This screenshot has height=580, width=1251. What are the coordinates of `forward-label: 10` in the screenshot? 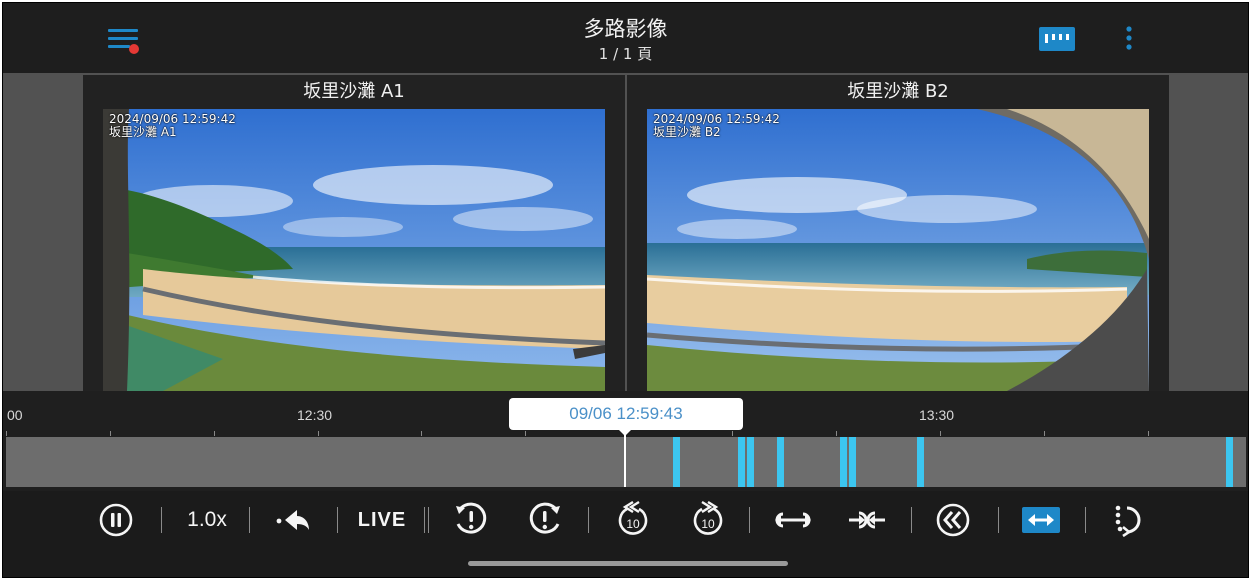 It's located at (708, 524).